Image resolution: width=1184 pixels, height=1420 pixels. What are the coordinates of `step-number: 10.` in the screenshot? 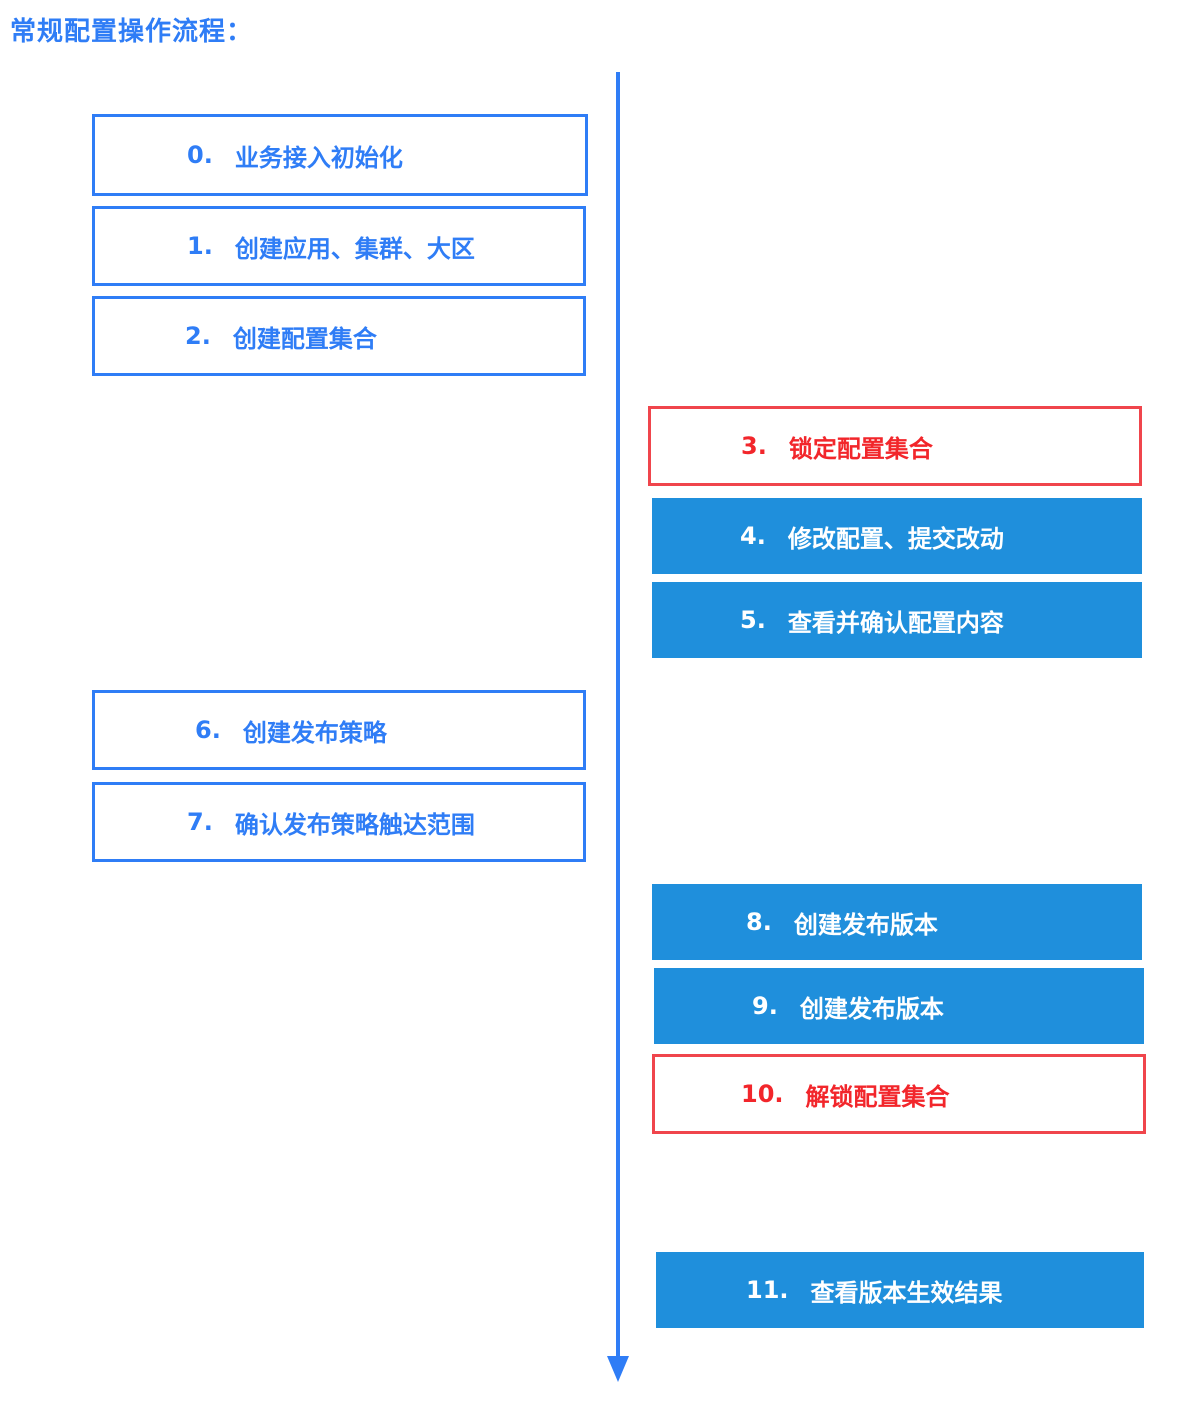 It's located at (762, 1094).